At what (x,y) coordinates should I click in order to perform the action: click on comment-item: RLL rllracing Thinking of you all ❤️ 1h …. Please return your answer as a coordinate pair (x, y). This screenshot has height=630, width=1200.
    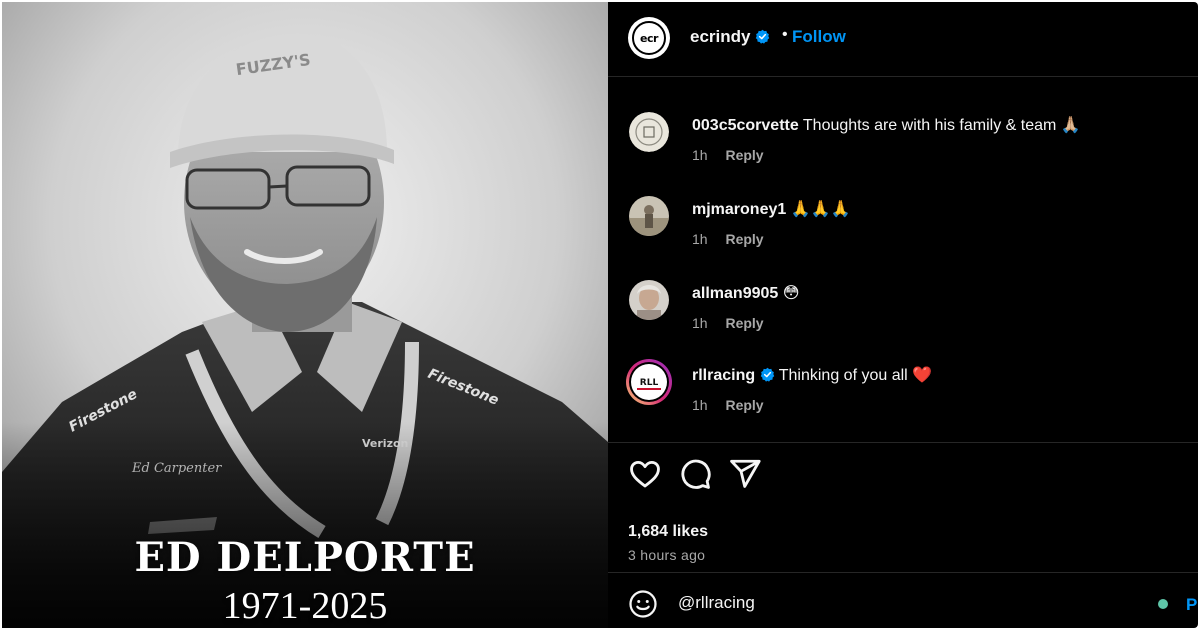
    Looking at the image, I should click on (903, 400).